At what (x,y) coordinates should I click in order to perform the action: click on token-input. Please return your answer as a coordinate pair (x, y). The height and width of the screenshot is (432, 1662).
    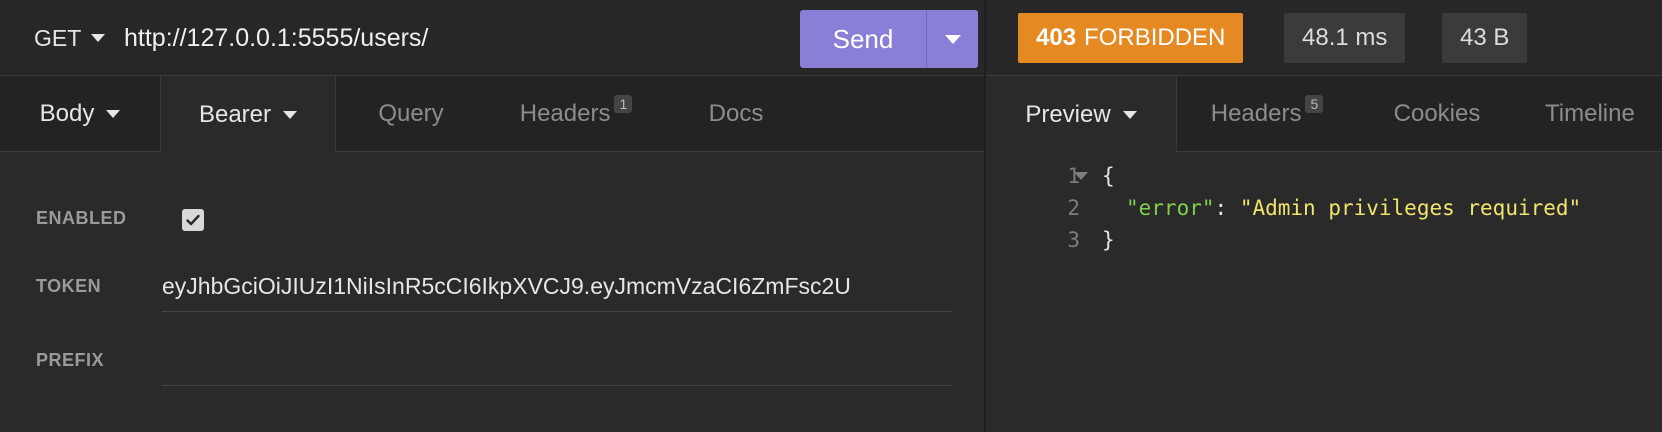
    Looking at the image, I should click on (557, 286).